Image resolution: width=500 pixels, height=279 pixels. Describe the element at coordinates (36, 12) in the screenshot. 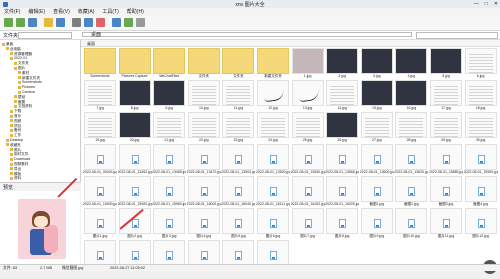

I see `menu-item: 编辑(E)` at that location.